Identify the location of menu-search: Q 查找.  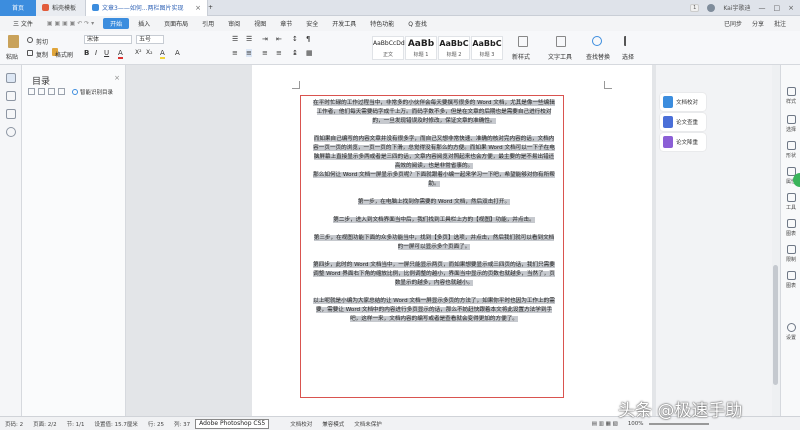
(417, 23).